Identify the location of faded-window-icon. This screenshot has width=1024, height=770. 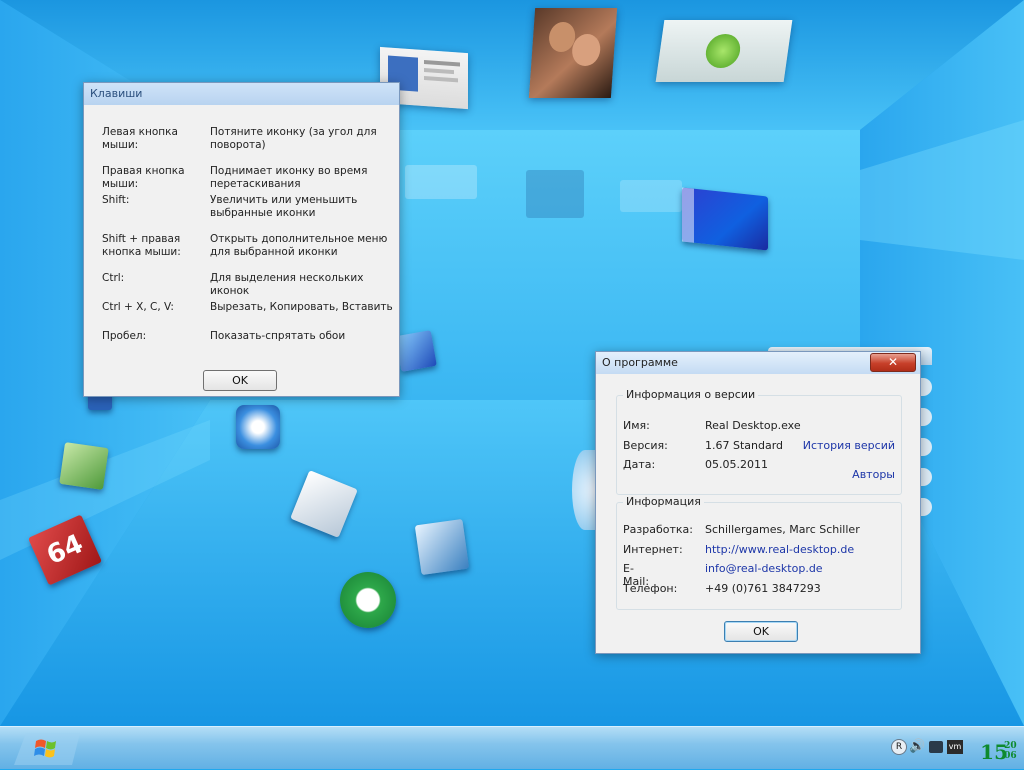
(441, 182).